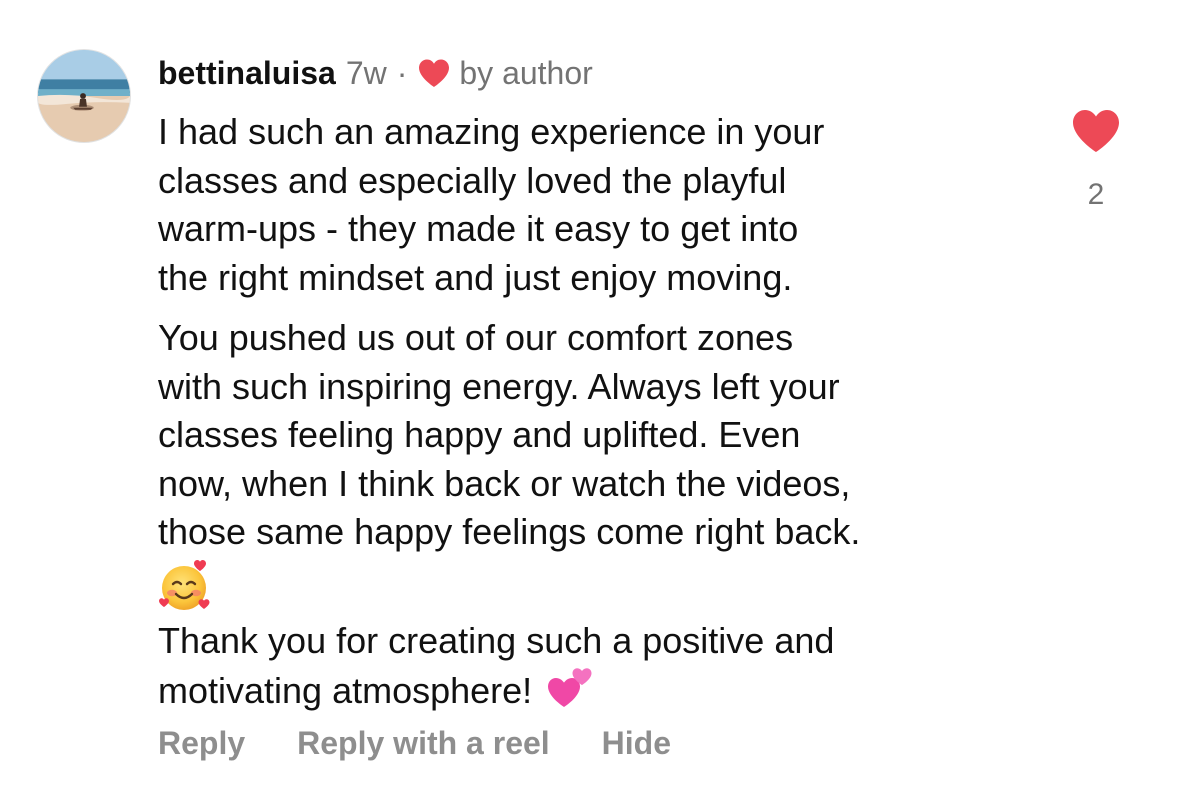  I want to click on smiling-face-with-hearts-emoji, so click(598, 586).